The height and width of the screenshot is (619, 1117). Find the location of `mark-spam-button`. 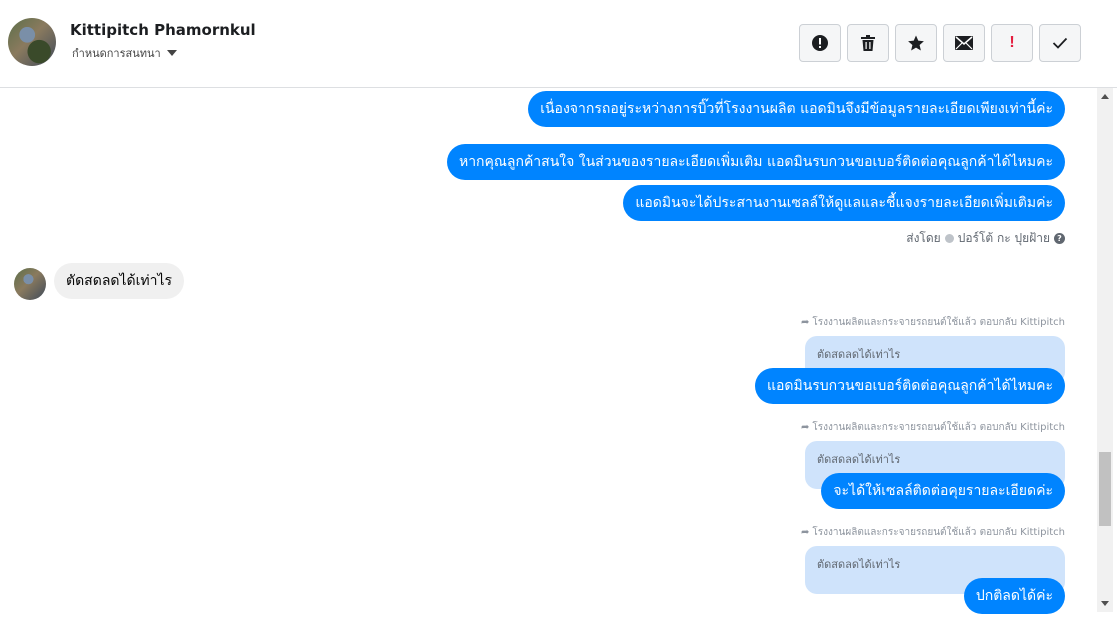

mark-spam-button is located at coordinates (820, 43).